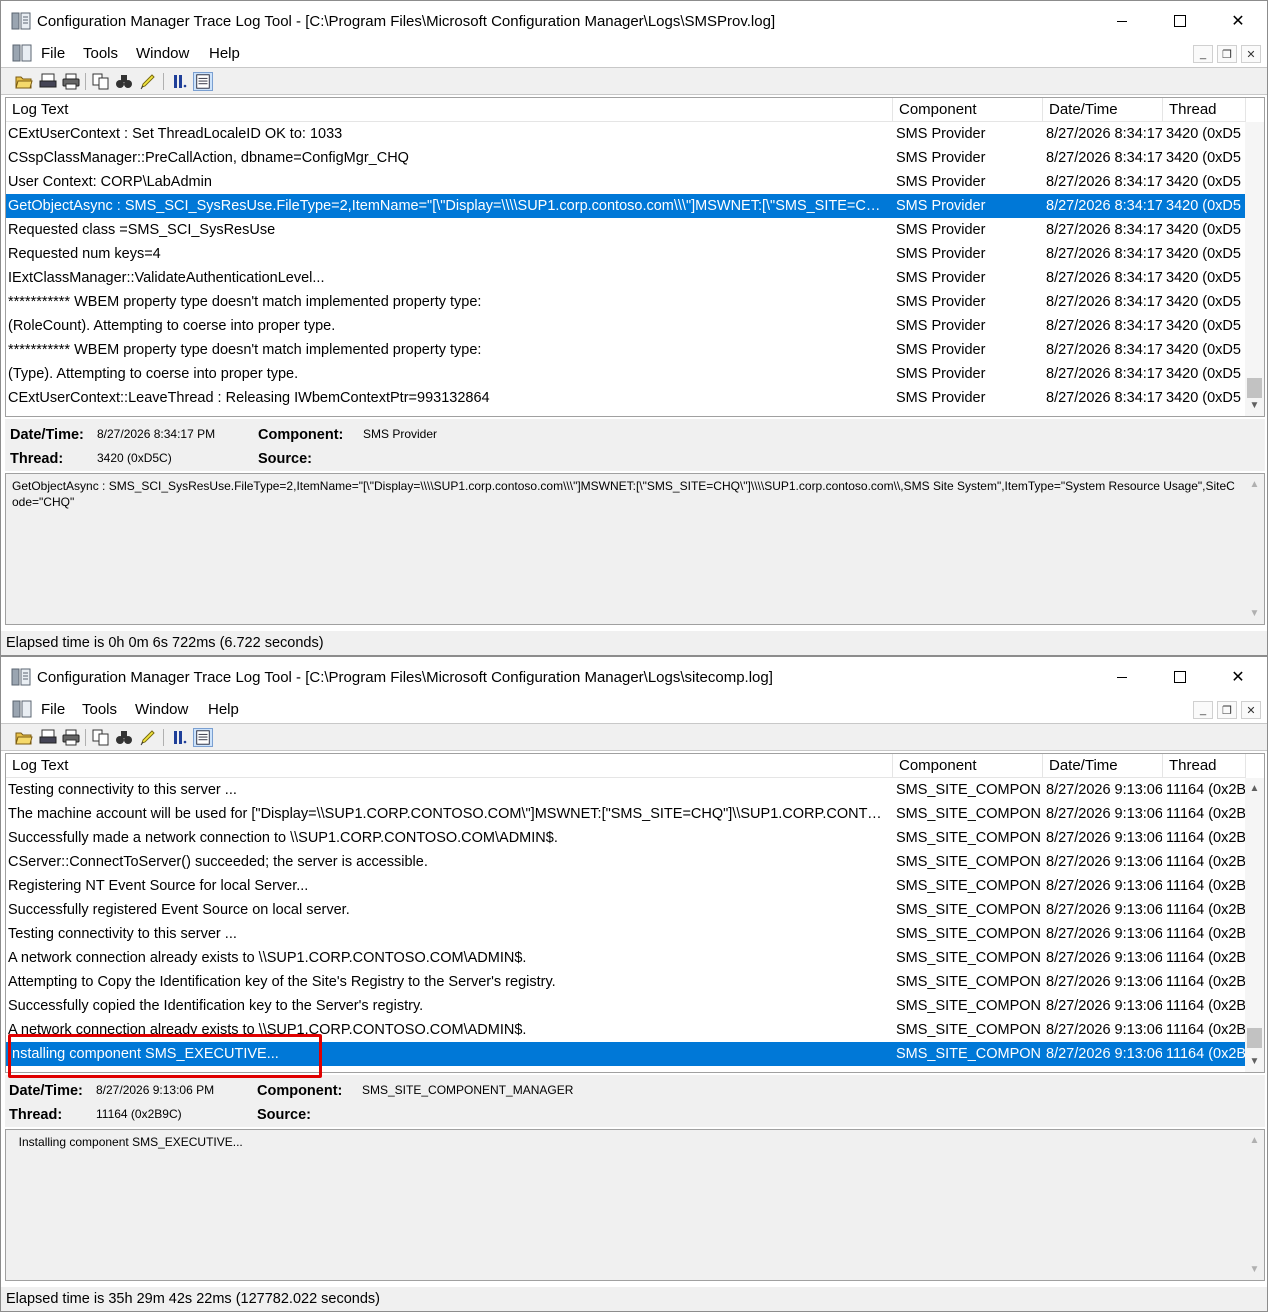 The image size is (1272, 1312). Describe the element at coordinates (47, 435) in the screenshot. I see `datetime-label: Date/Time:` at that location.